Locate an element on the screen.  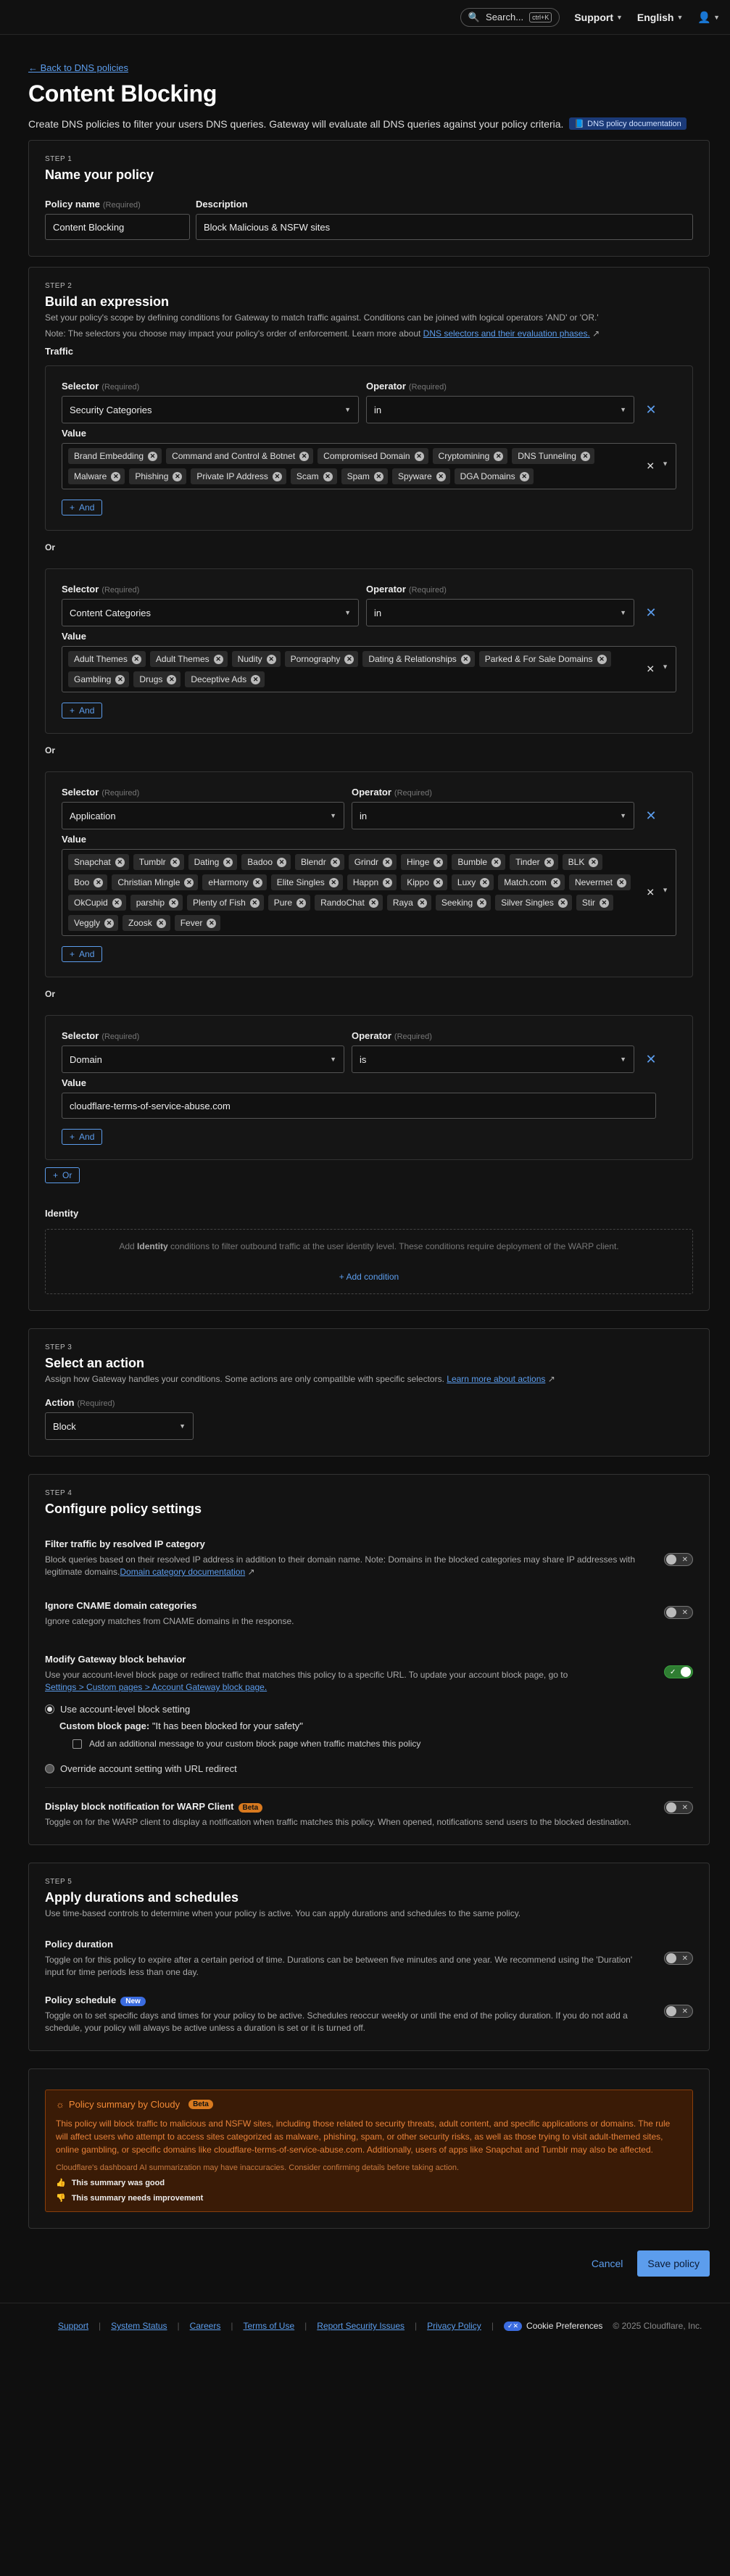
value-tag: OkCupid ✕ is located at coordinates (97, 903).